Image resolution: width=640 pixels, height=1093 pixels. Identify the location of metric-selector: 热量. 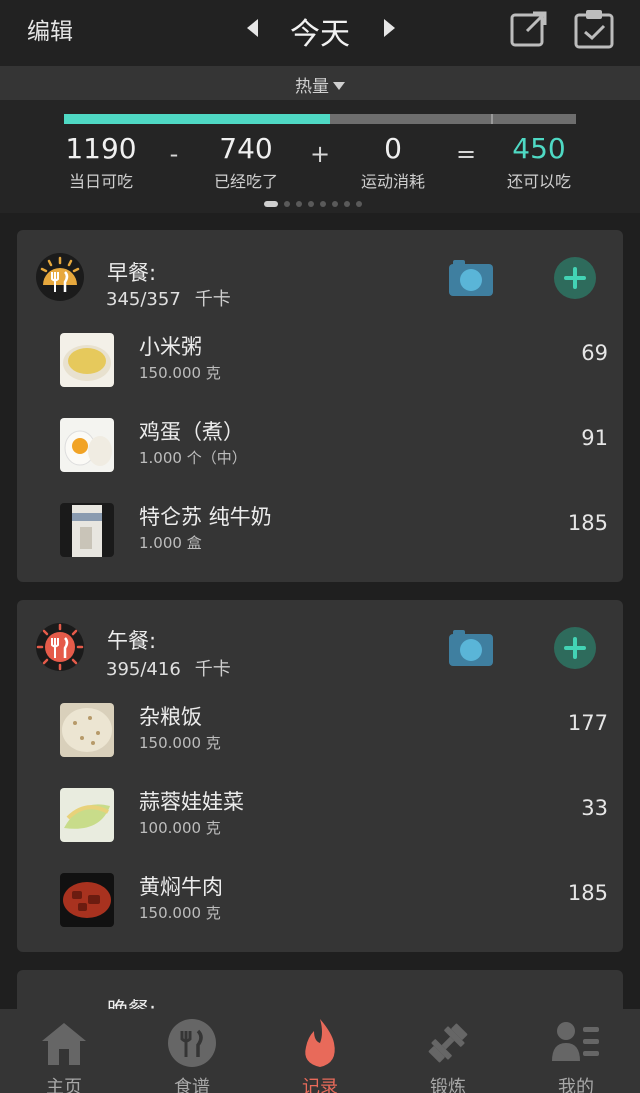
(320, 83).